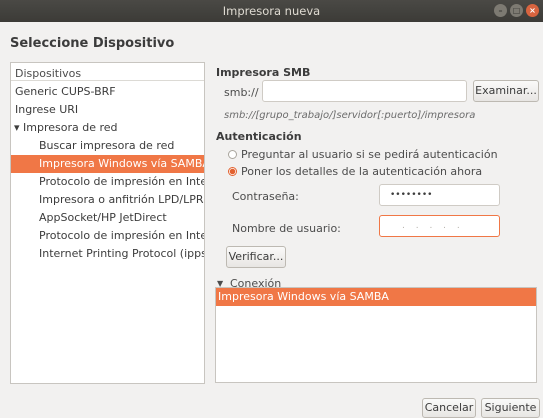 This screenshot has height=418, width=543. I want to click on device-group-network-printer: ▾ Impresora de red, so click(107, 128).